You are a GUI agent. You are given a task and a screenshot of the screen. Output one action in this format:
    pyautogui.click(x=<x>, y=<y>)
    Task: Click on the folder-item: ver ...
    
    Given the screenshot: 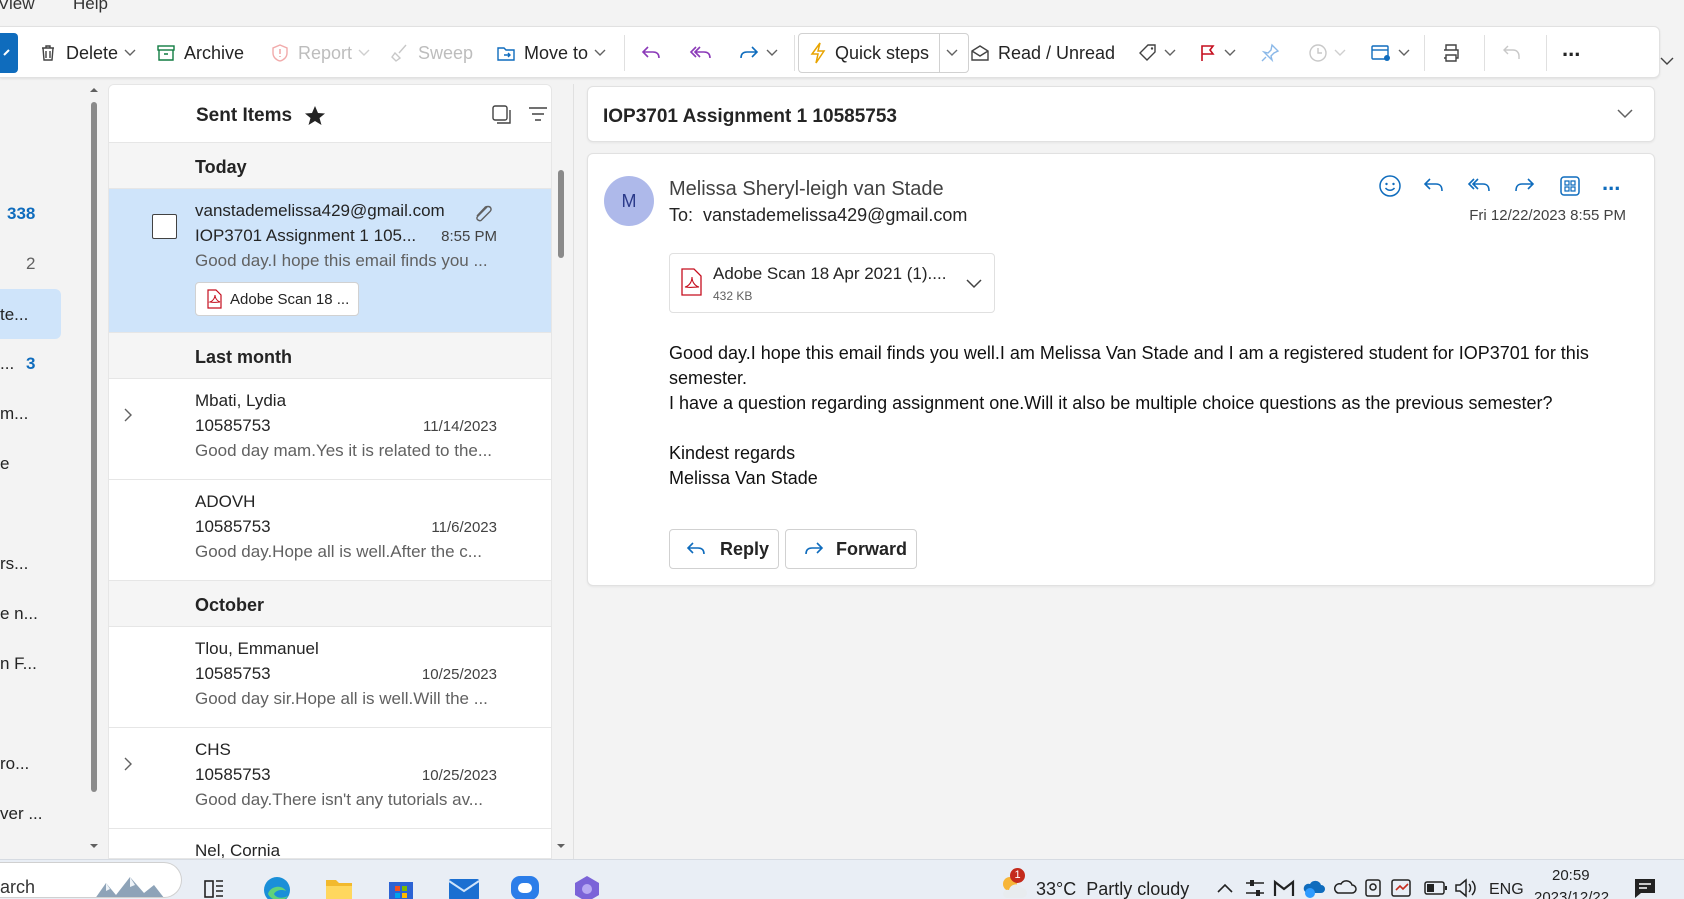 What is the action you would take?
    pyautogui.click(x=21, y=814)
    